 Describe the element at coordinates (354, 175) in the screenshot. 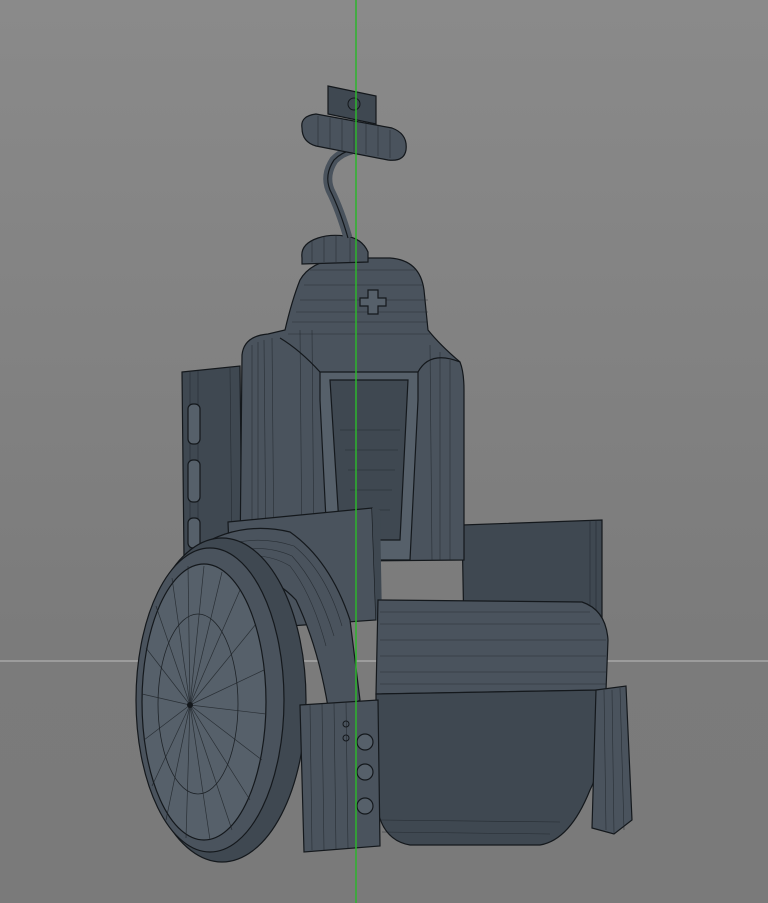

I see `joystick-icon` at that location.